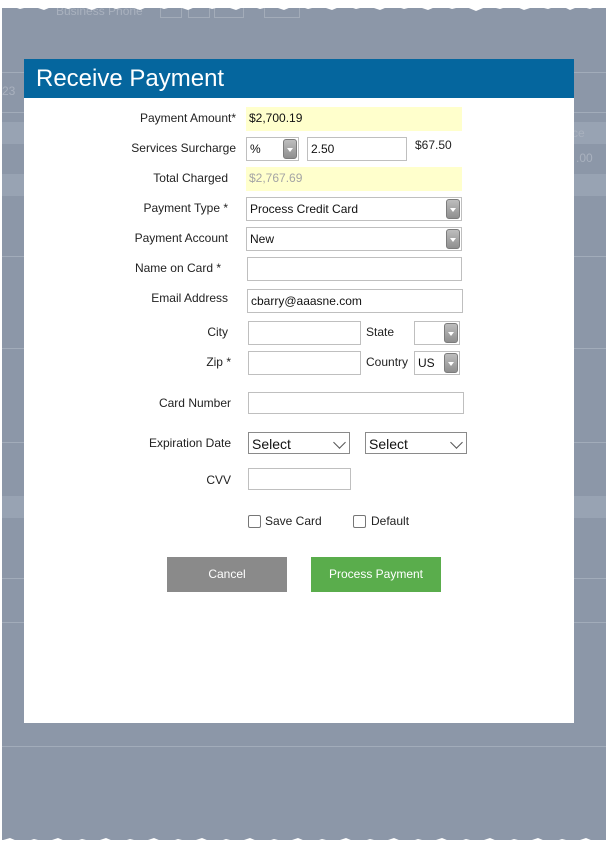 Image resolution: width=609 pixels, height=848 pixels. I want to click on bg-row-number: 23, so click(9, 91).